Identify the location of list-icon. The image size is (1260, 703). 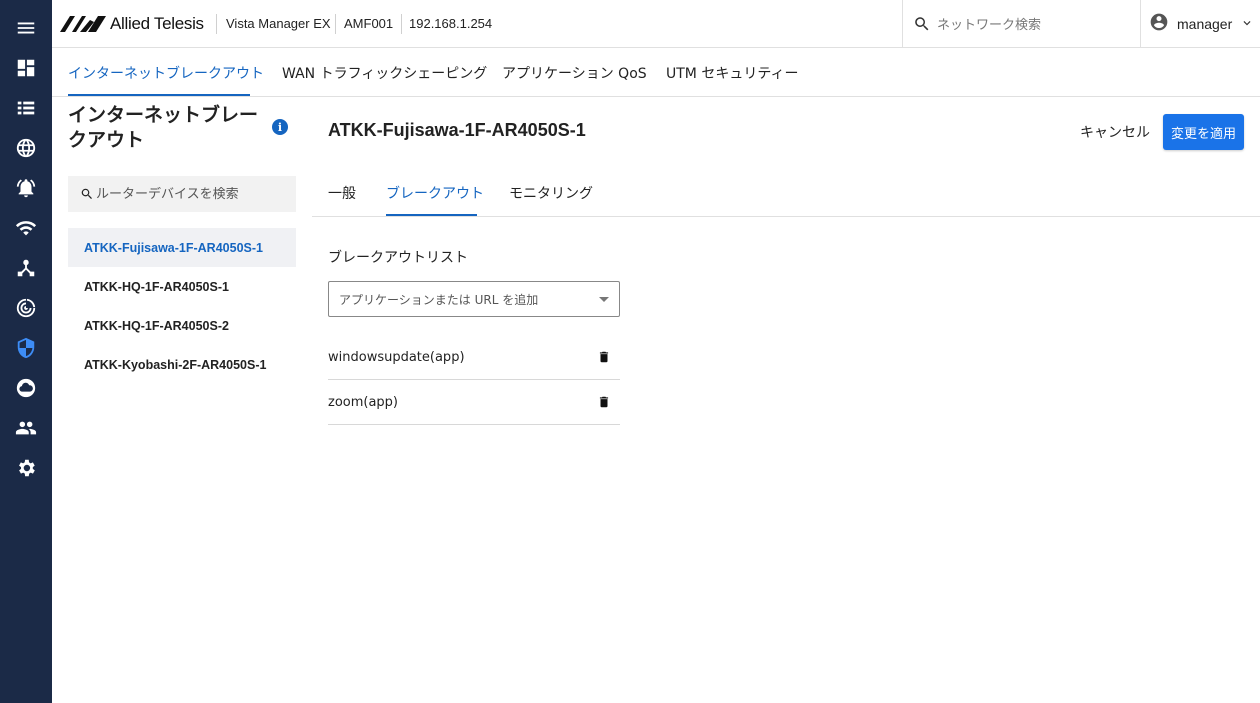
(26, 108).